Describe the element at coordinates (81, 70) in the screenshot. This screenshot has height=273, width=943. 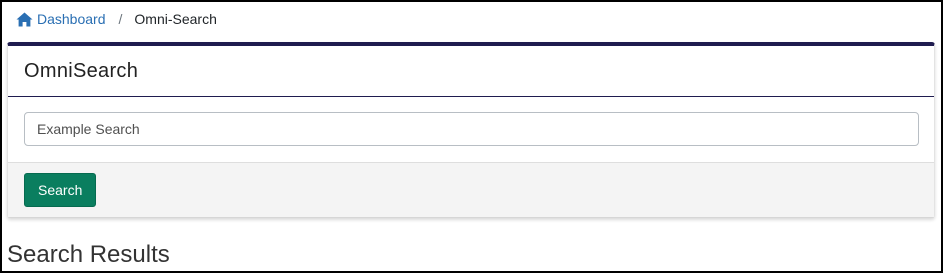
I see `card-title: OmniSearch` at that location.